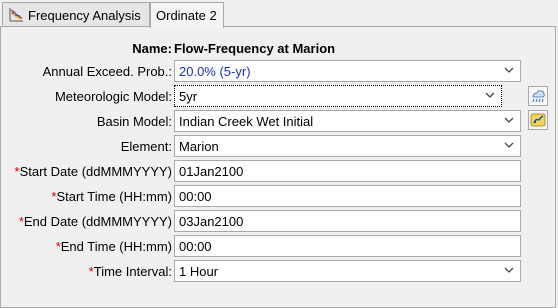 This screenshot has height=308, width=558. Describe the element at coordinates (211, 221) in the screenshot. I see `end-date-value: 03Jan2100` at that location.